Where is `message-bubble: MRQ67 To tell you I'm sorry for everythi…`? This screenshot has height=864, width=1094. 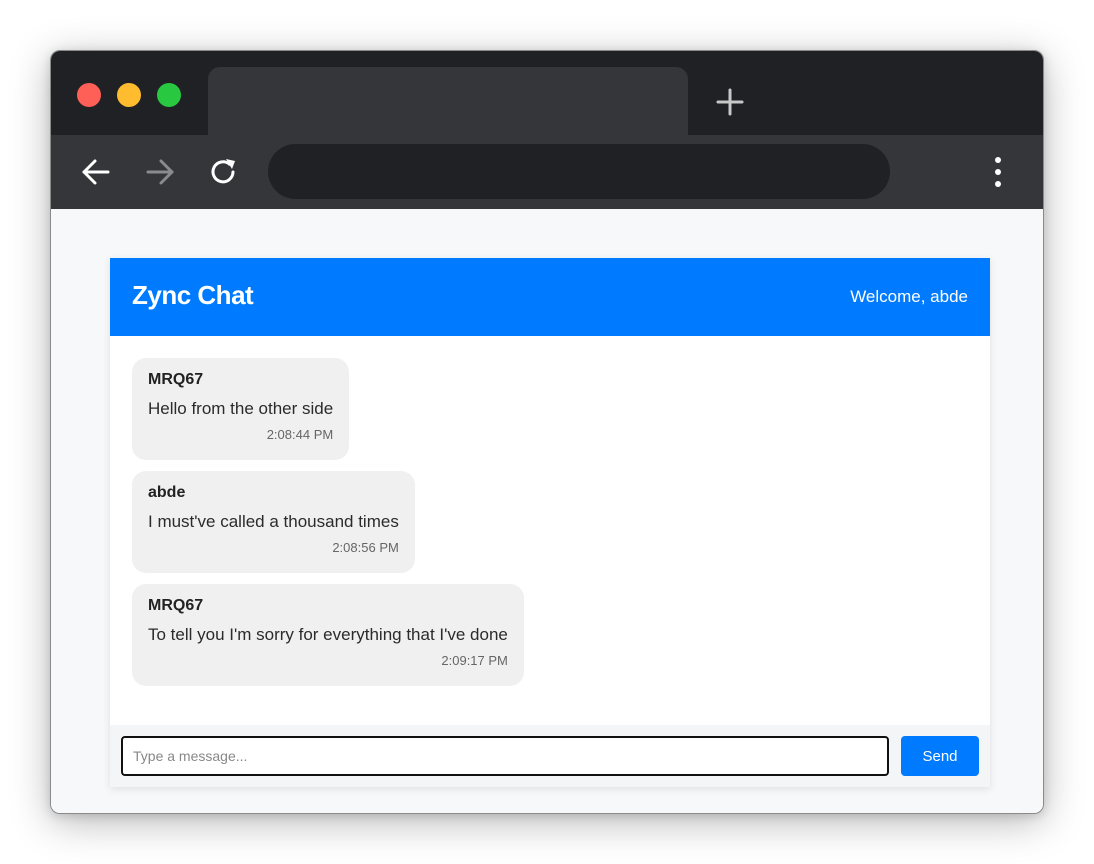 message-bubble: MRQ67 To tell you I'm sorry for everythi… is located at coordinates (328, 635).